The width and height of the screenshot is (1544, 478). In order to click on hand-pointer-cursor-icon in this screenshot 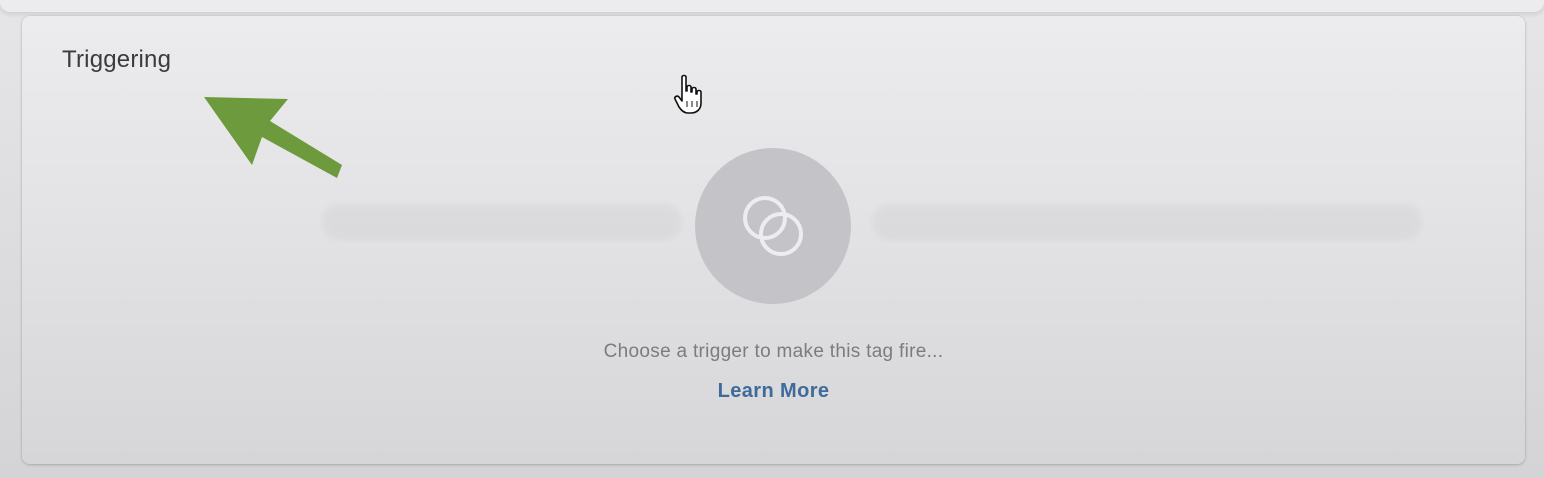, I will do `click(688, 94)`.